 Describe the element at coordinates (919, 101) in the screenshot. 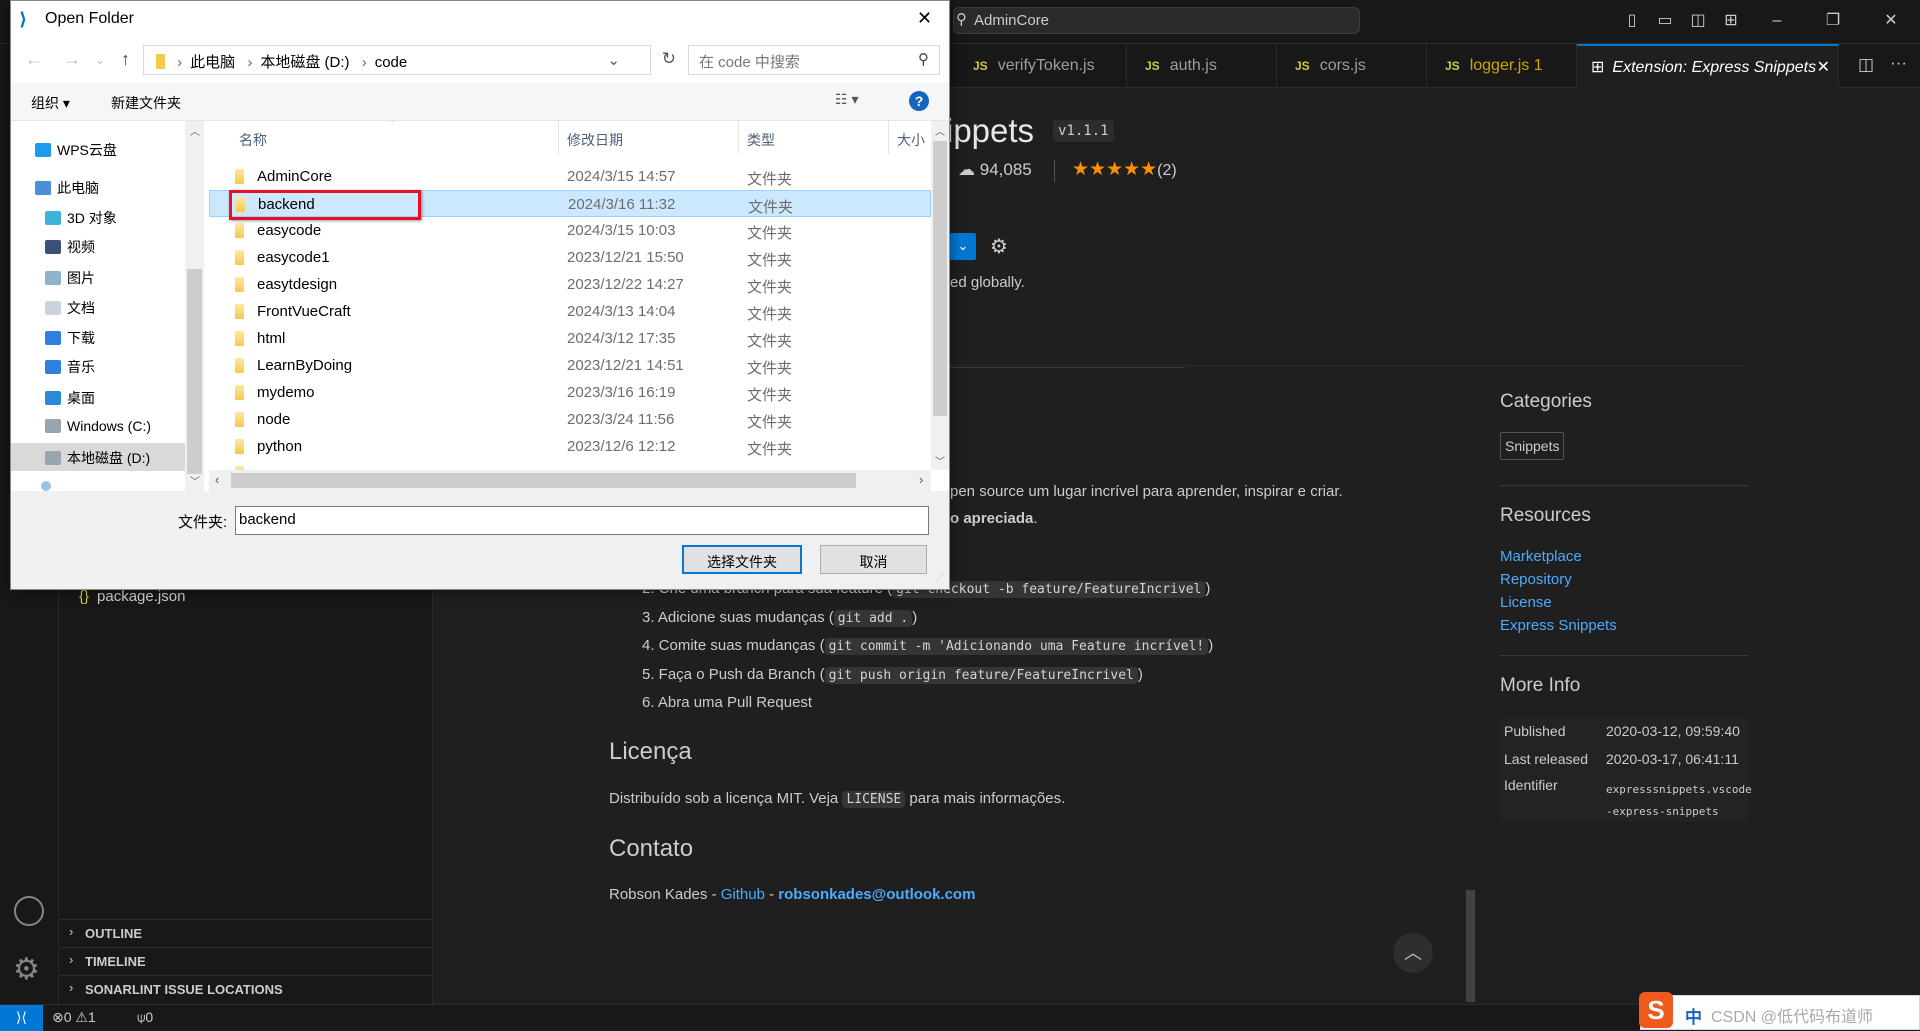

I see `help-icon: ?` at that location.